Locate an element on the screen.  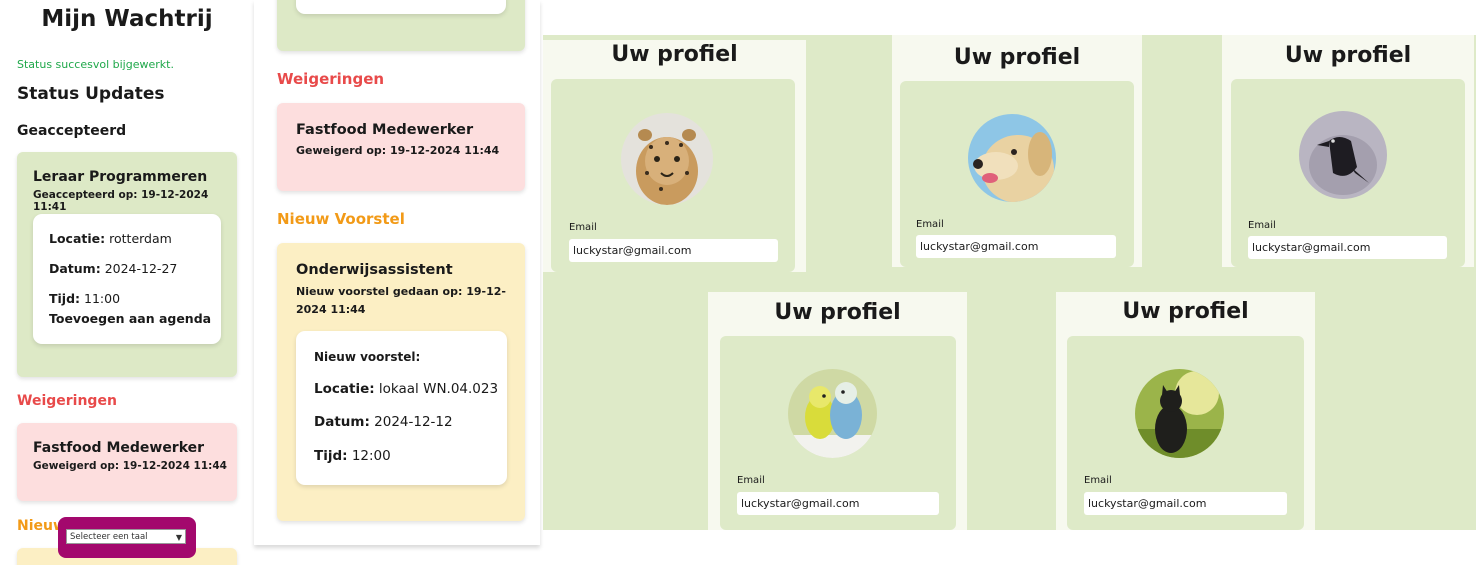
time-row: Tijd: 12:00 is located at coordinates (352, 456).